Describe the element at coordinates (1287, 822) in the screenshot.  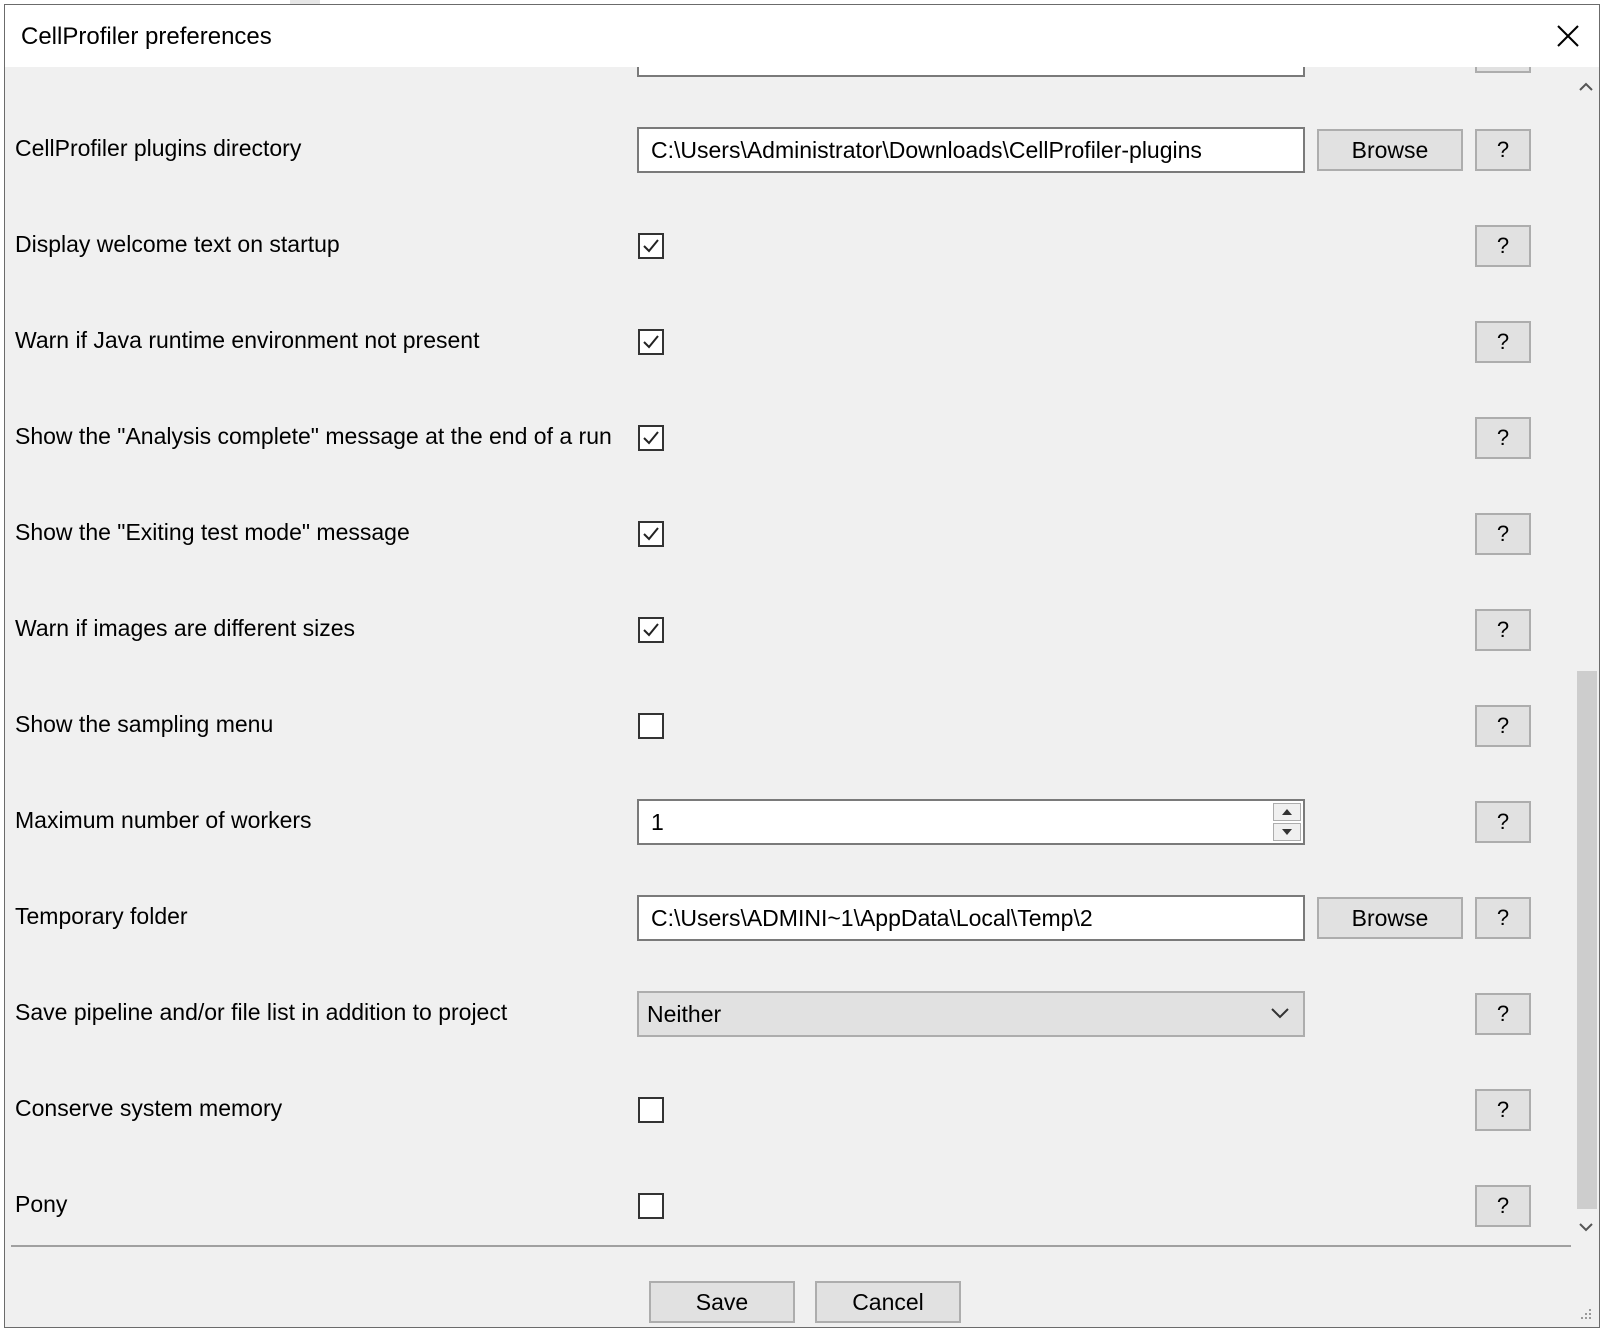
I see `max-workers-spinner` at that location.